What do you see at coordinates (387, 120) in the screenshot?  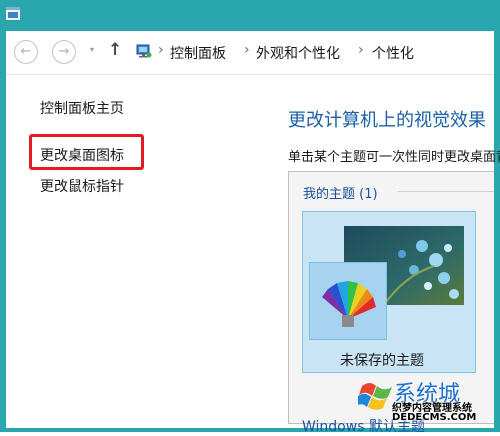 I see `page-title: 更改计算机上的视觉效果` at bounding box center [387, 120].